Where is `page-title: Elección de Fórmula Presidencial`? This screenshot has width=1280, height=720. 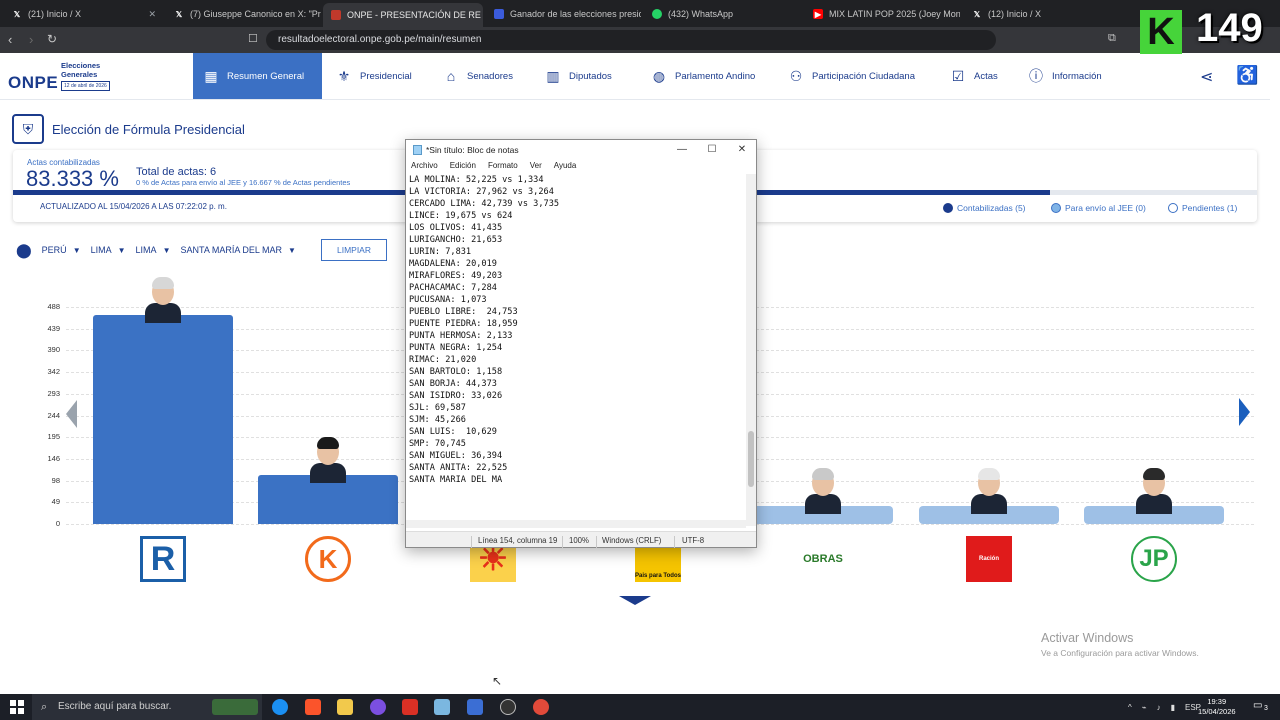
page-title: Elección de Fórmula Presidencial is located at coordinates (148, 129).